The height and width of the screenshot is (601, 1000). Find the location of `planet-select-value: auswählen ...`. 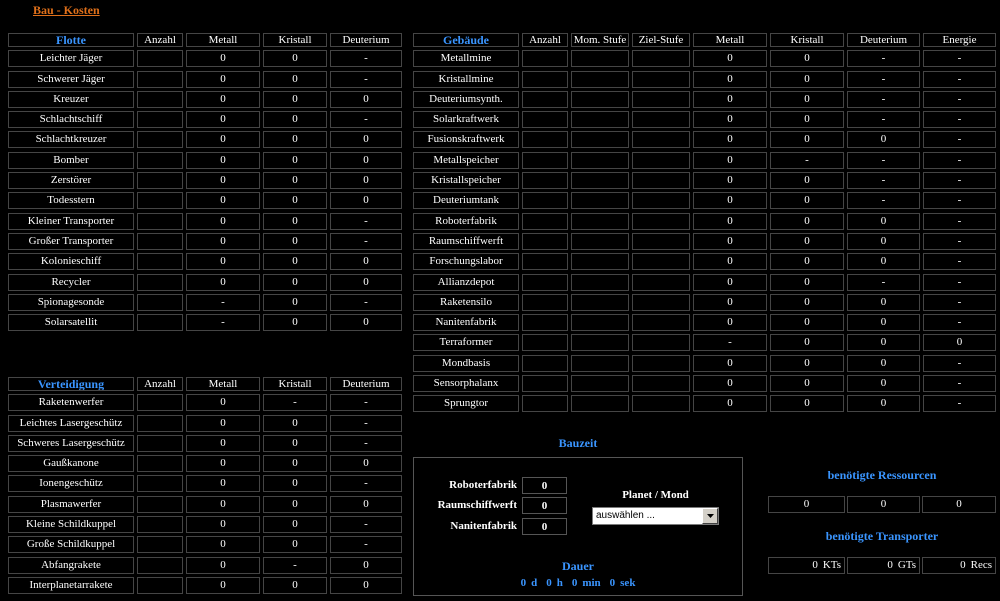

planet-select-value: auswählen ... is located at coordinates (625, 515).